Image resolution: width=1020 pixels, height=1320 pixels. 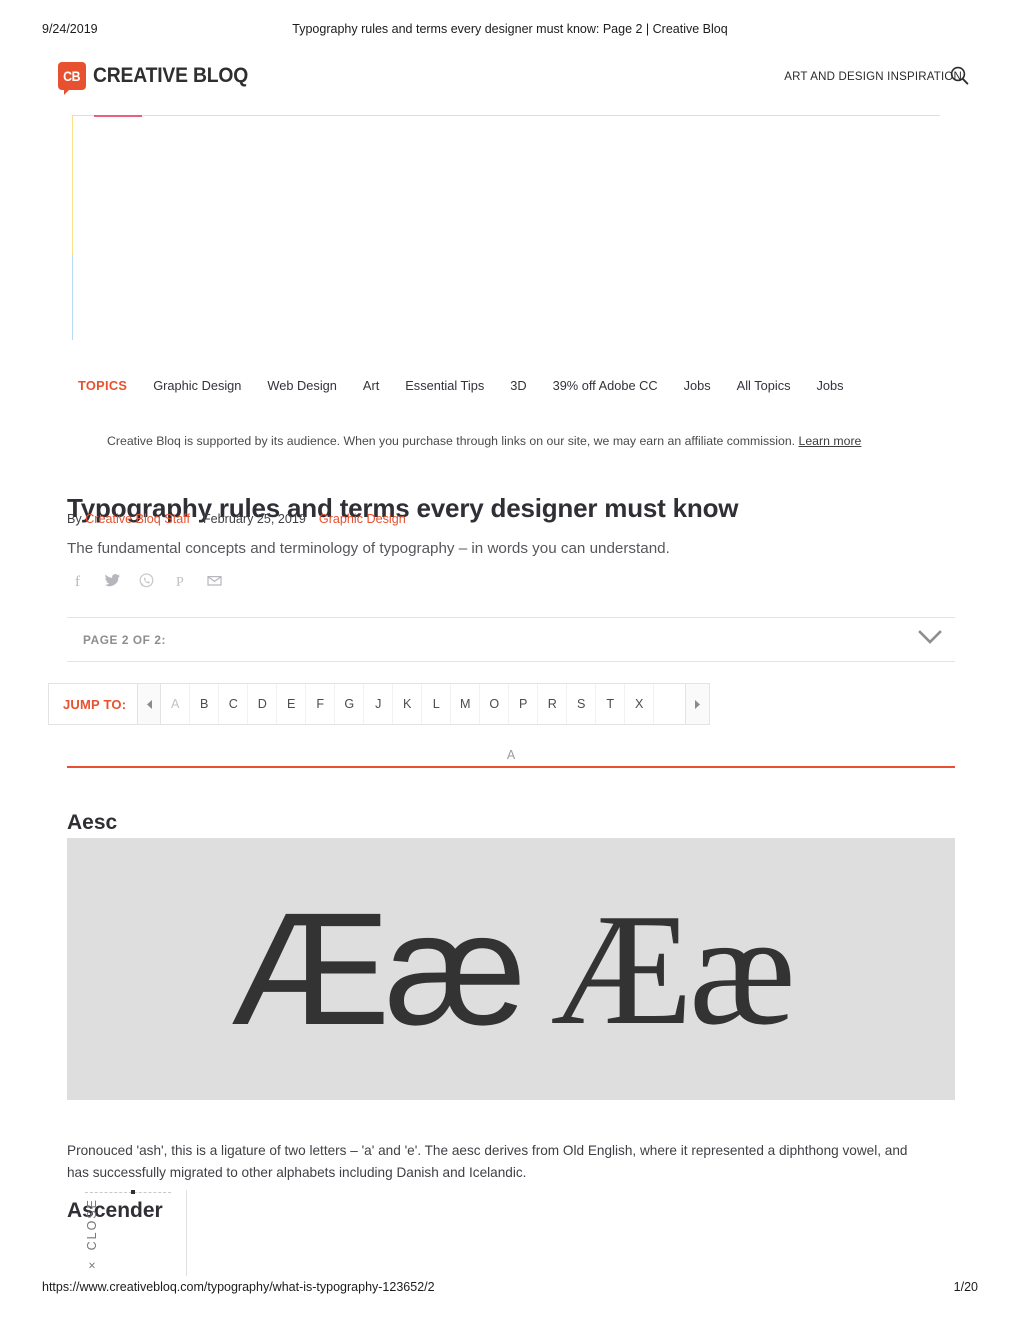 I want to click on logo-badge-icon: CB, so click(x=72, y=78).